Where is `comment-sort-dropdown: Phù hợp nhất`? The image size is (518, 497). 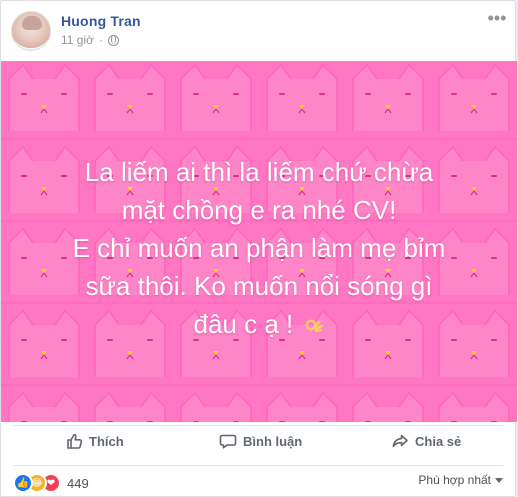
comment-sort-dropdown: Phù hợp nhất is located at coordinates (460, 480).